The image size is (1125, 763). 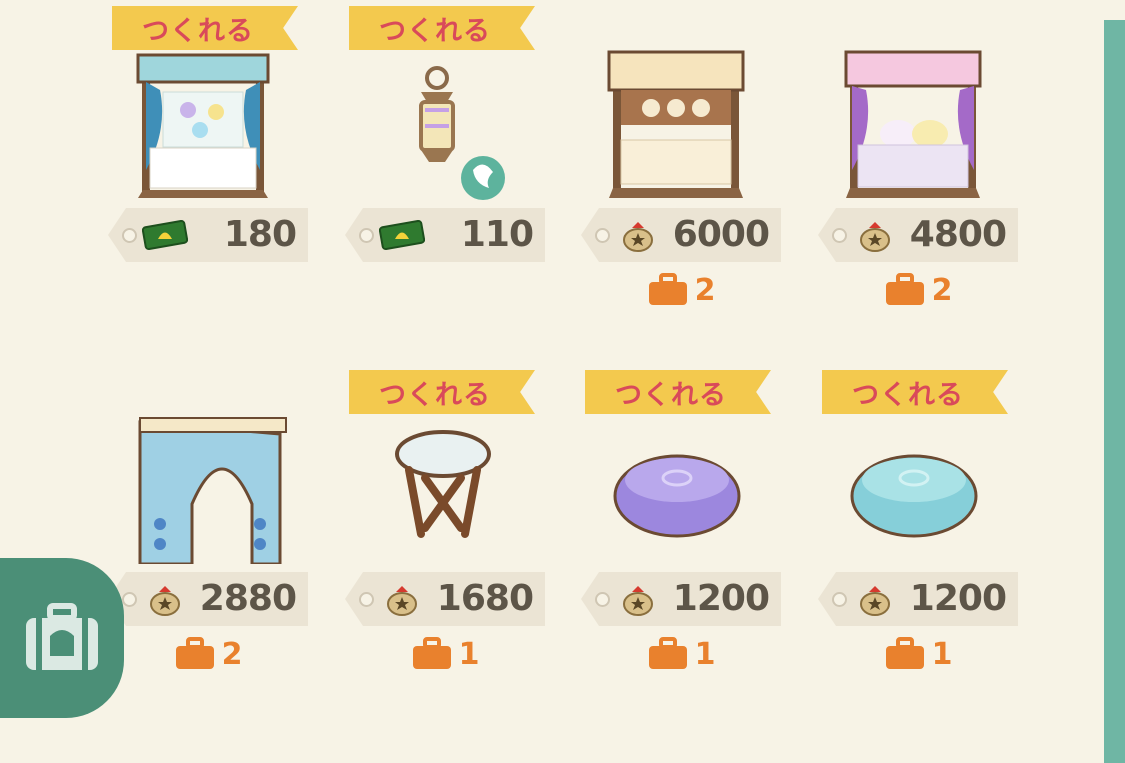 What do you see at coordinates (212, 490) in the screenshot?
I see `tiled-arch-image` at bounding box center [212, 490].